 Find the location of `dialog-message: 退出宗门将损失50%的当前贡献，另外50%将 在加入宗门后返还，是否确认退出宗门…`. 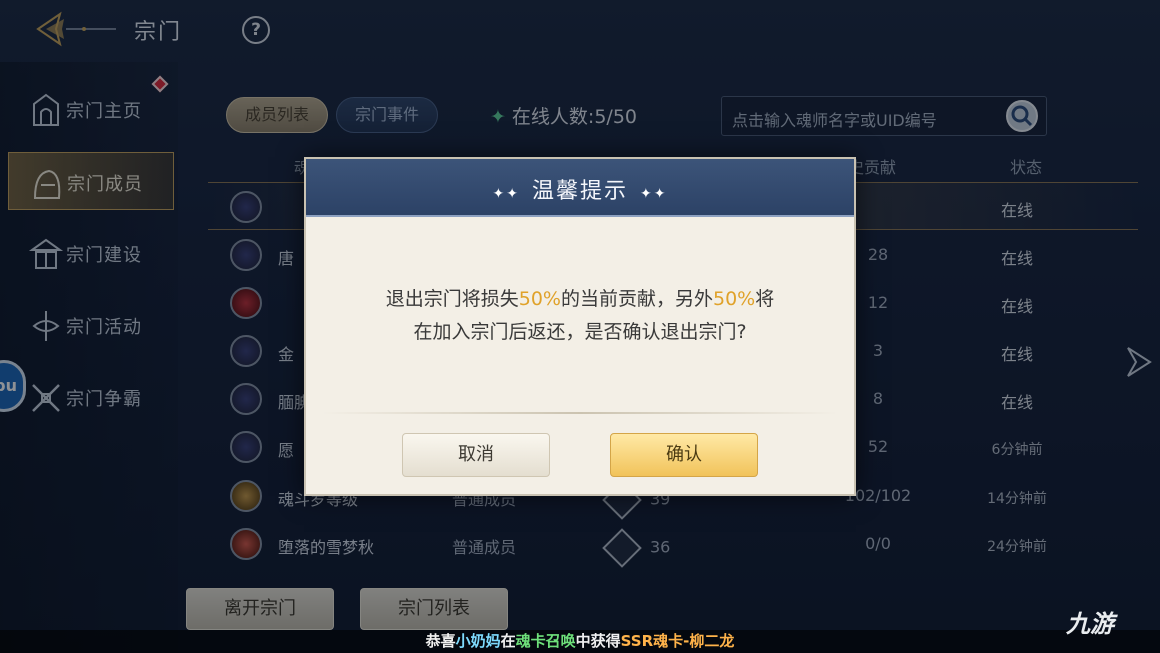

dialog-message: 退出宗门将损失50%的当前贡献，另外50%将 在加入宗门后返还，是否确认退出宗门… is located at coordinates (580, 316).